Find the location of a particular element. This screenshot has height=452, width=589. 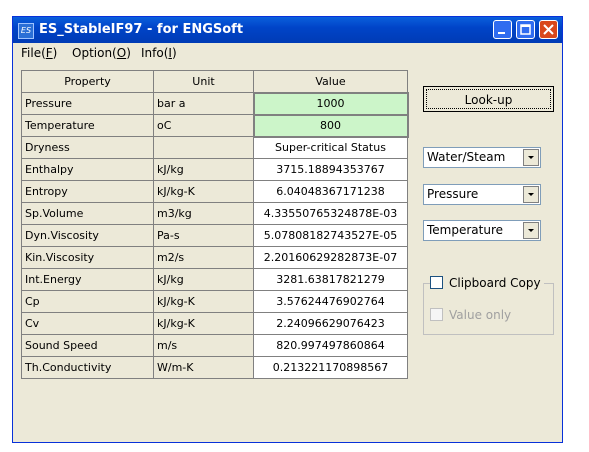

menu-bar: File(F) Option(O) Info(I) is located at coordinates (287, 53).